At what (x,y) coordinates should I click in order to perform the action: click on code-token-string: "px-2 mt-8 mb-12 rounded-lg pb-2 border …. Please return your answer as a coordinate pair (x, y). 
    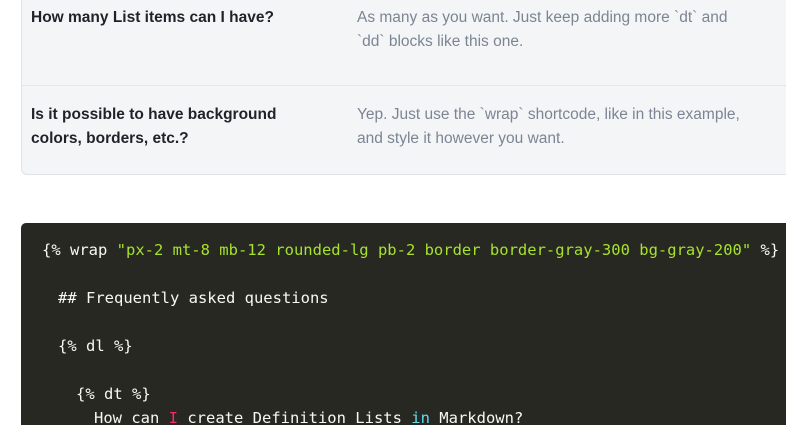
    Looking at the image, I should click on (434, 250).